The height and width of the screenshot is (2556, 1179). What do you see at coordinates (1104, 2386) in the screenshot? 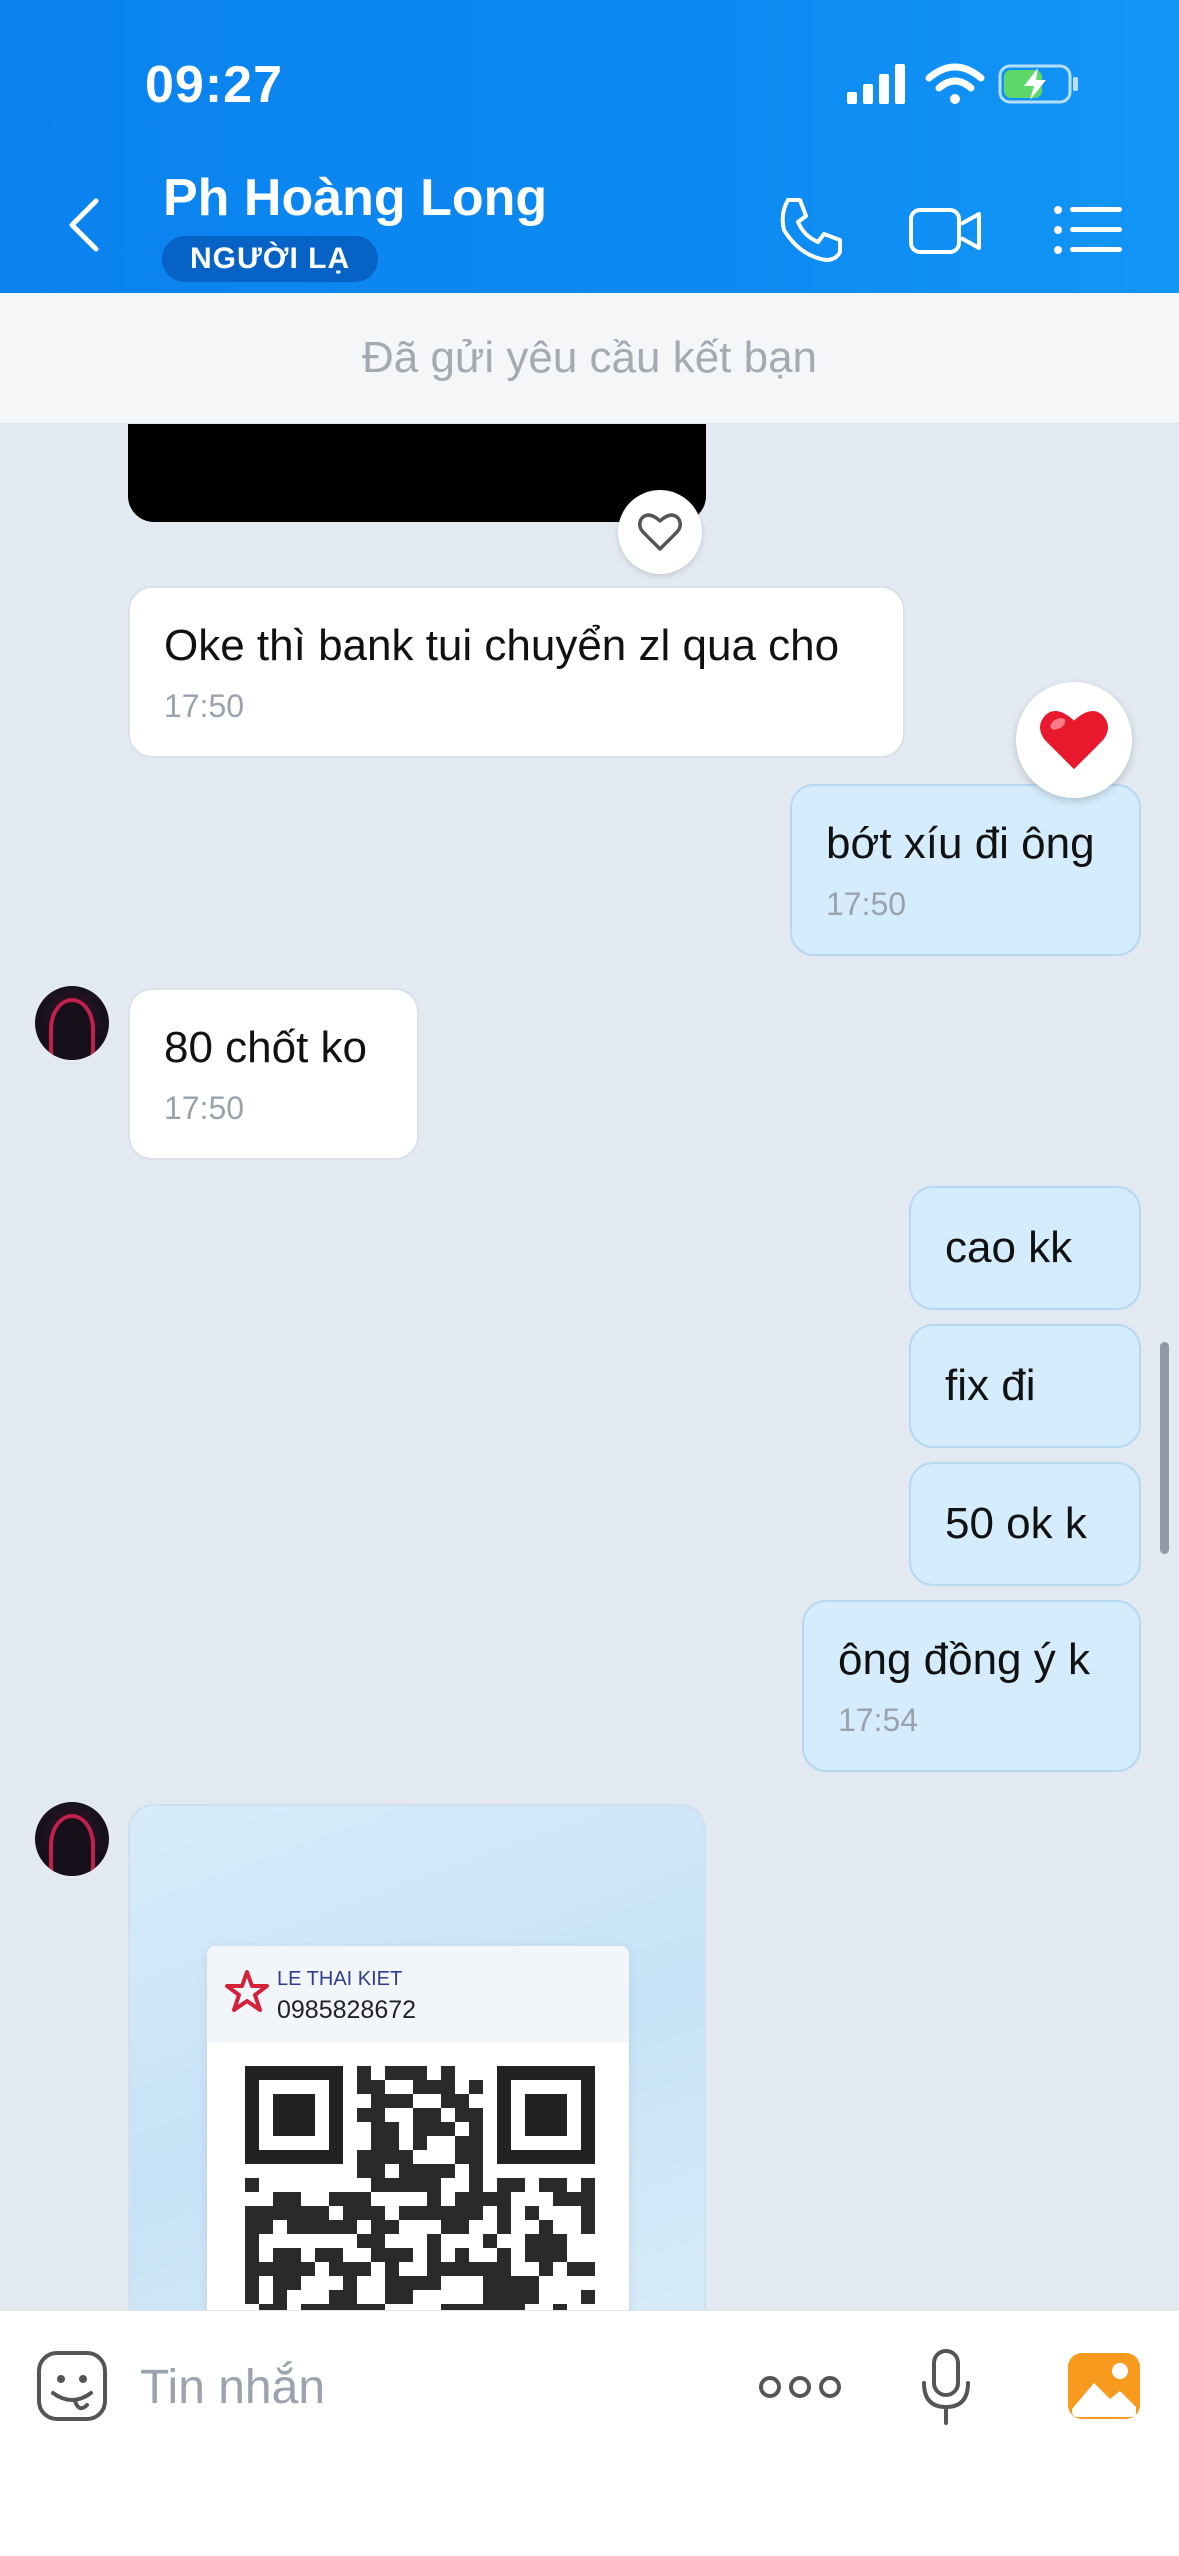
I see `photo-gallery-icon` at bounding box center [1104, 2386].